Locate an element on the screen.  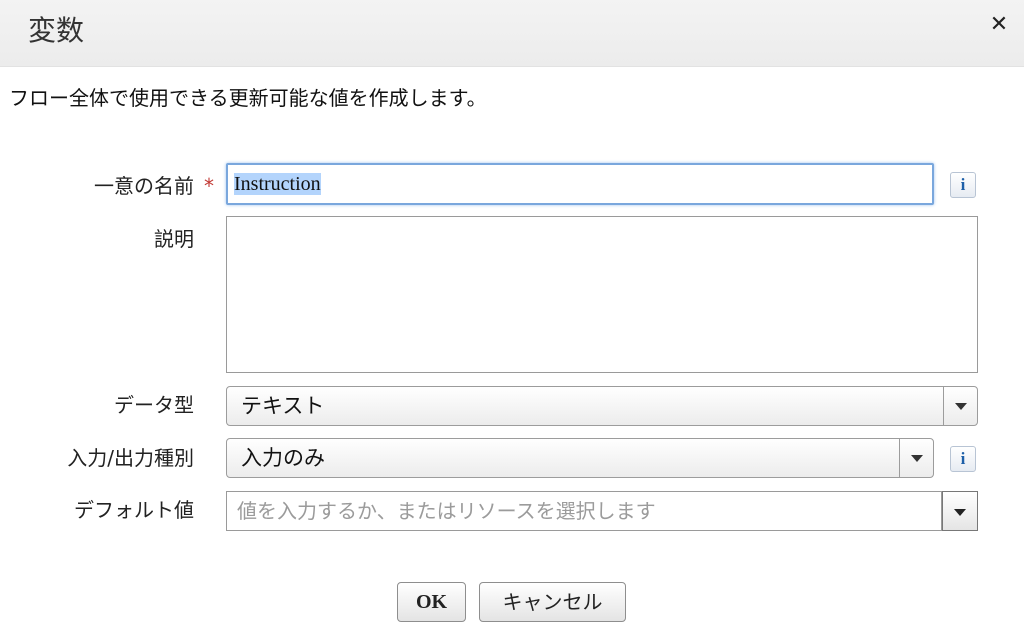
data-type-label: データ型 is located at coordinates (154, 405).